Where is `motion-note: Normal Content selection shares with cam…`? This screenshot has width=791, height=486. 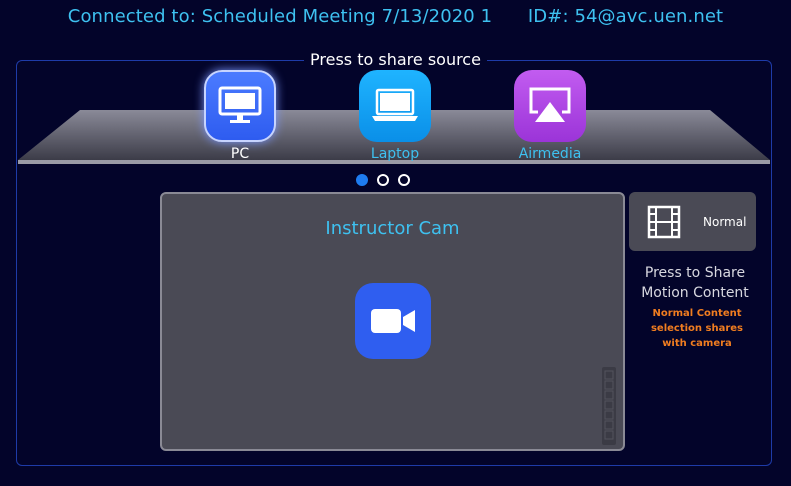
motion-note: Normal Content selection shares with cam… is located at coordinates (697, 328).